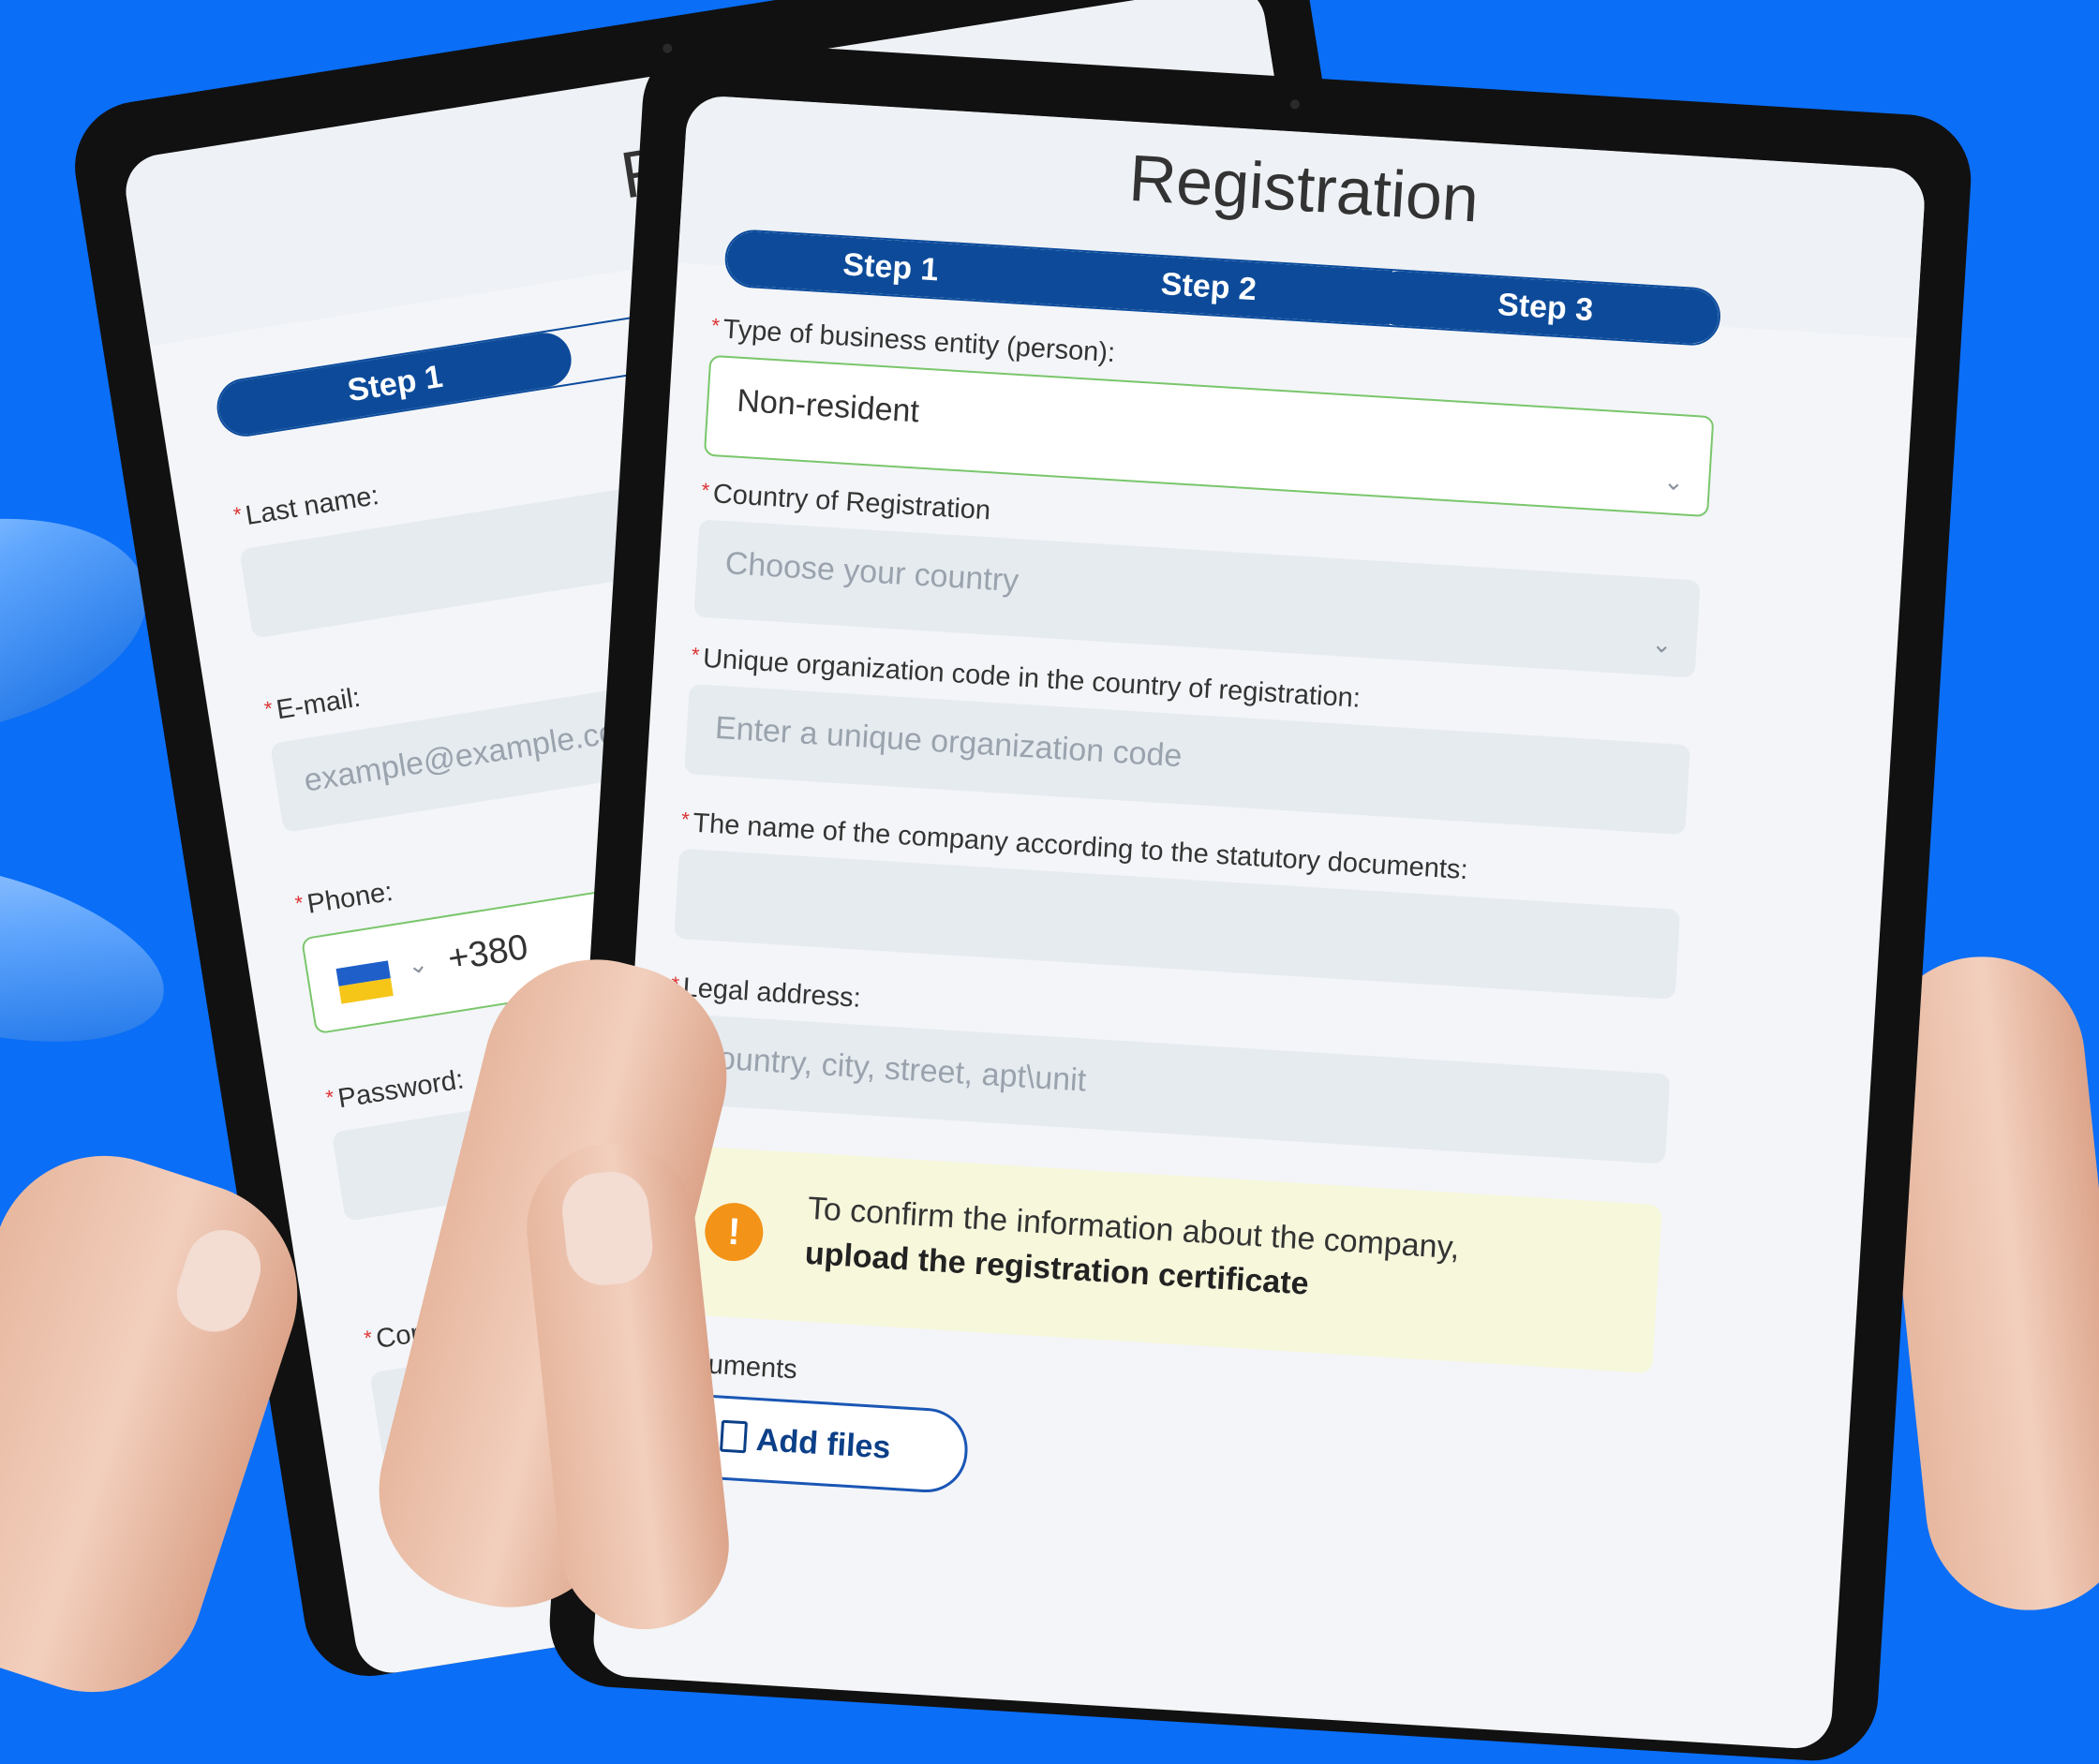  I want to click on camera-dot, so click(1295, 104).